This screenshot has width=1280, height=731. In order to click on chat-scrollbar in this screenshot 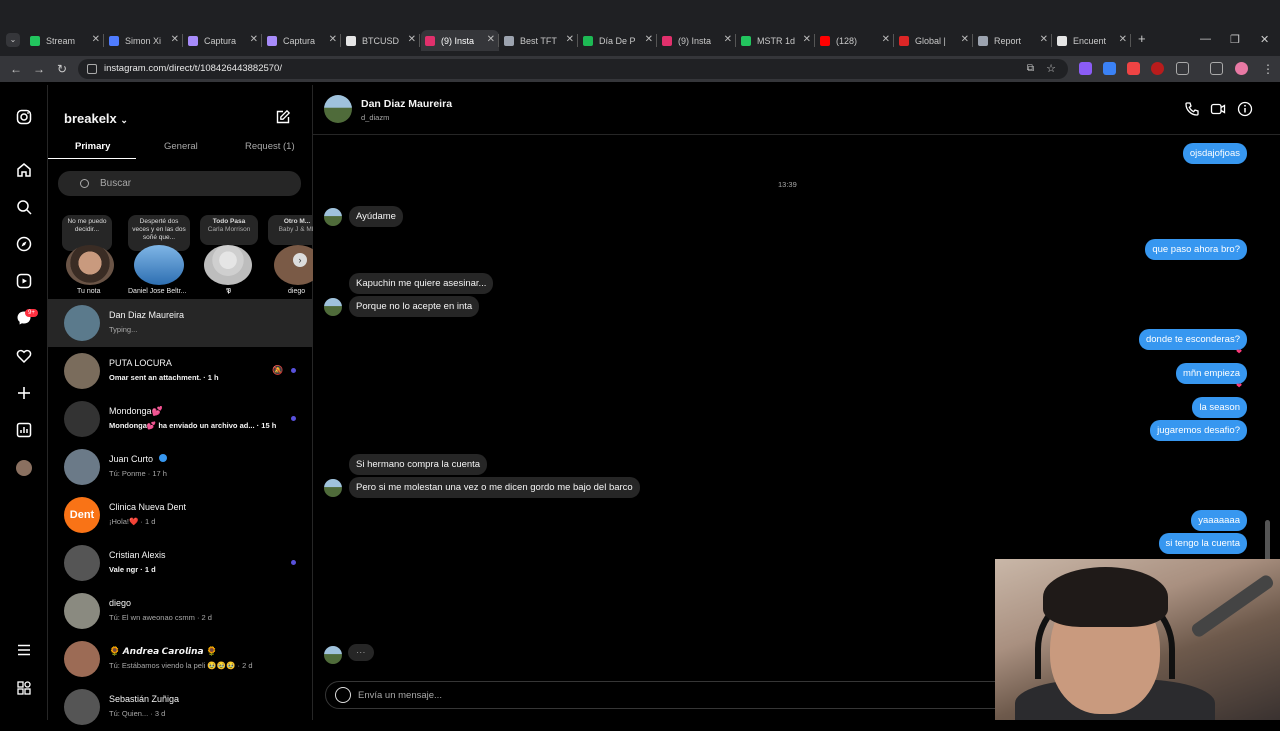, I will do `click(1268, 350)`.